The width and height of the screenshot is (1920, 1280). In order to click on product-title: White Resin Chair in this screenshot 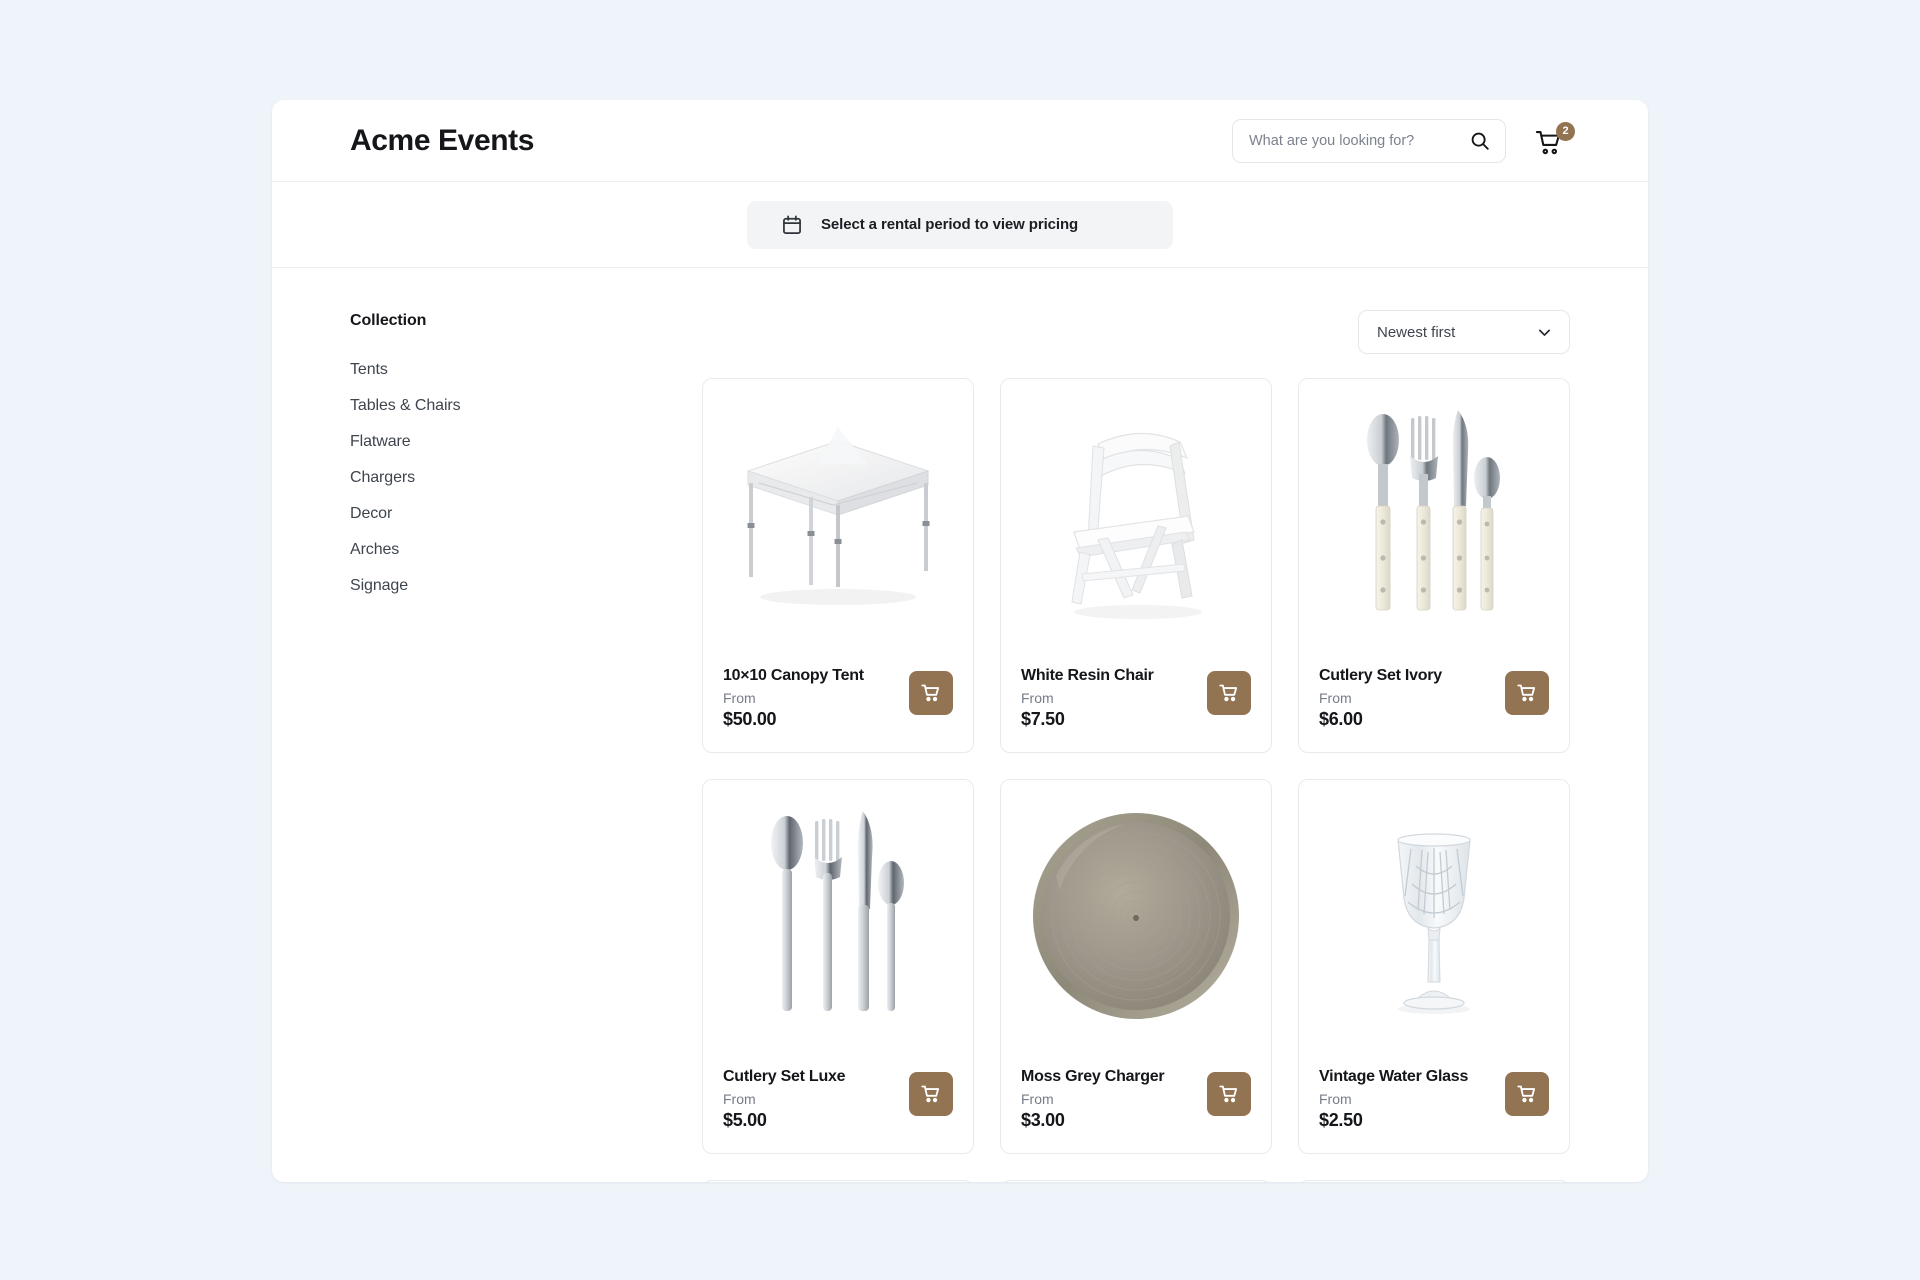, I will do `click(1087, 675)`.